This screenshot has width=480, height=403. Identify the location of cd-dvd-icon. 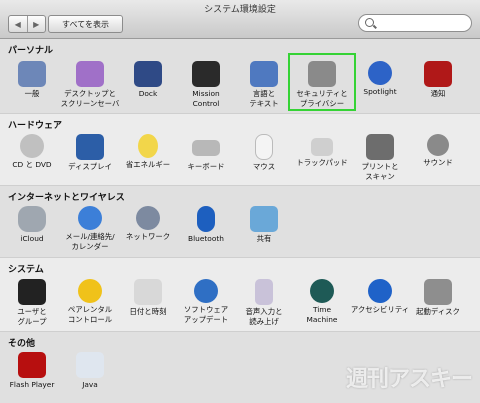
(32, 146).